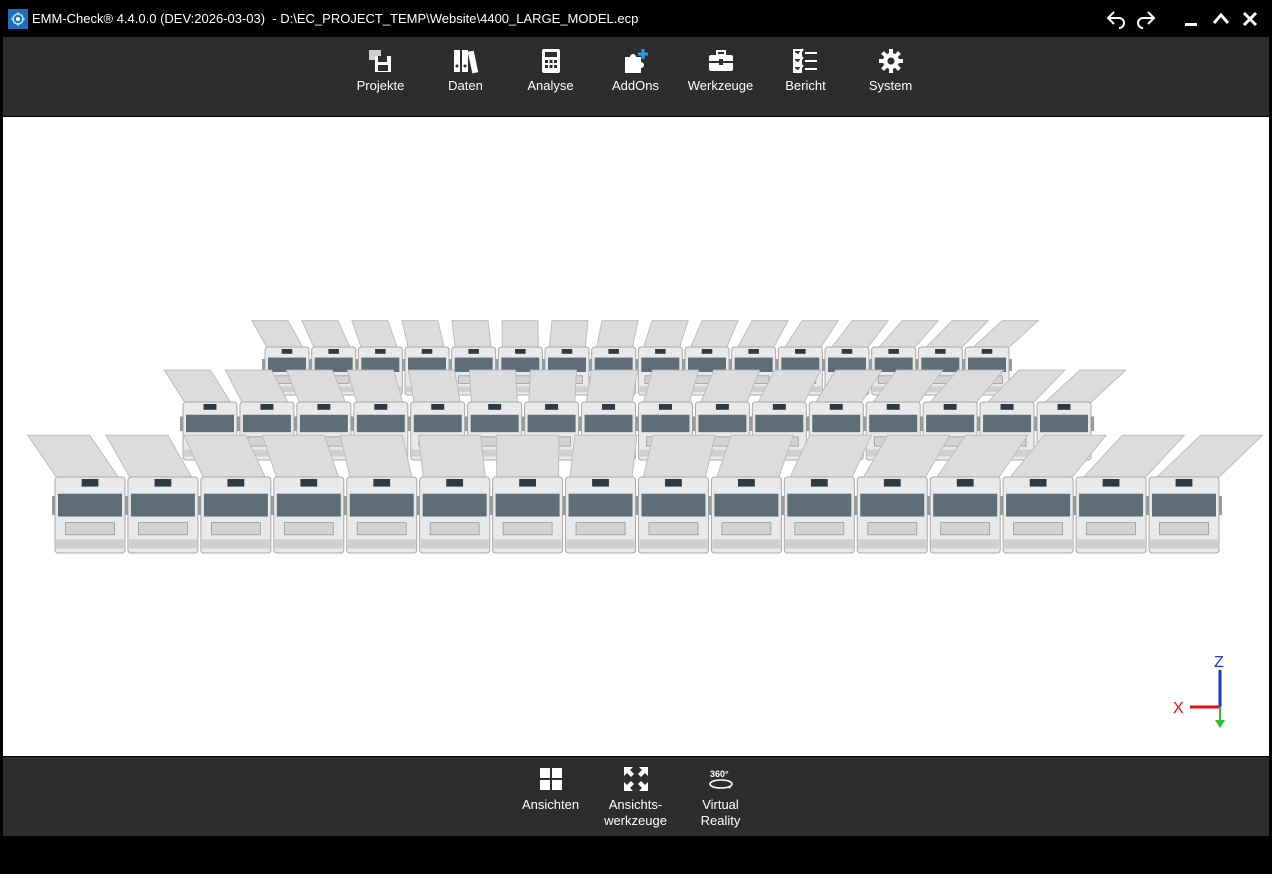  I want to click on toolbar-werkzeuge: Werkzeuge, so click(720, 70).